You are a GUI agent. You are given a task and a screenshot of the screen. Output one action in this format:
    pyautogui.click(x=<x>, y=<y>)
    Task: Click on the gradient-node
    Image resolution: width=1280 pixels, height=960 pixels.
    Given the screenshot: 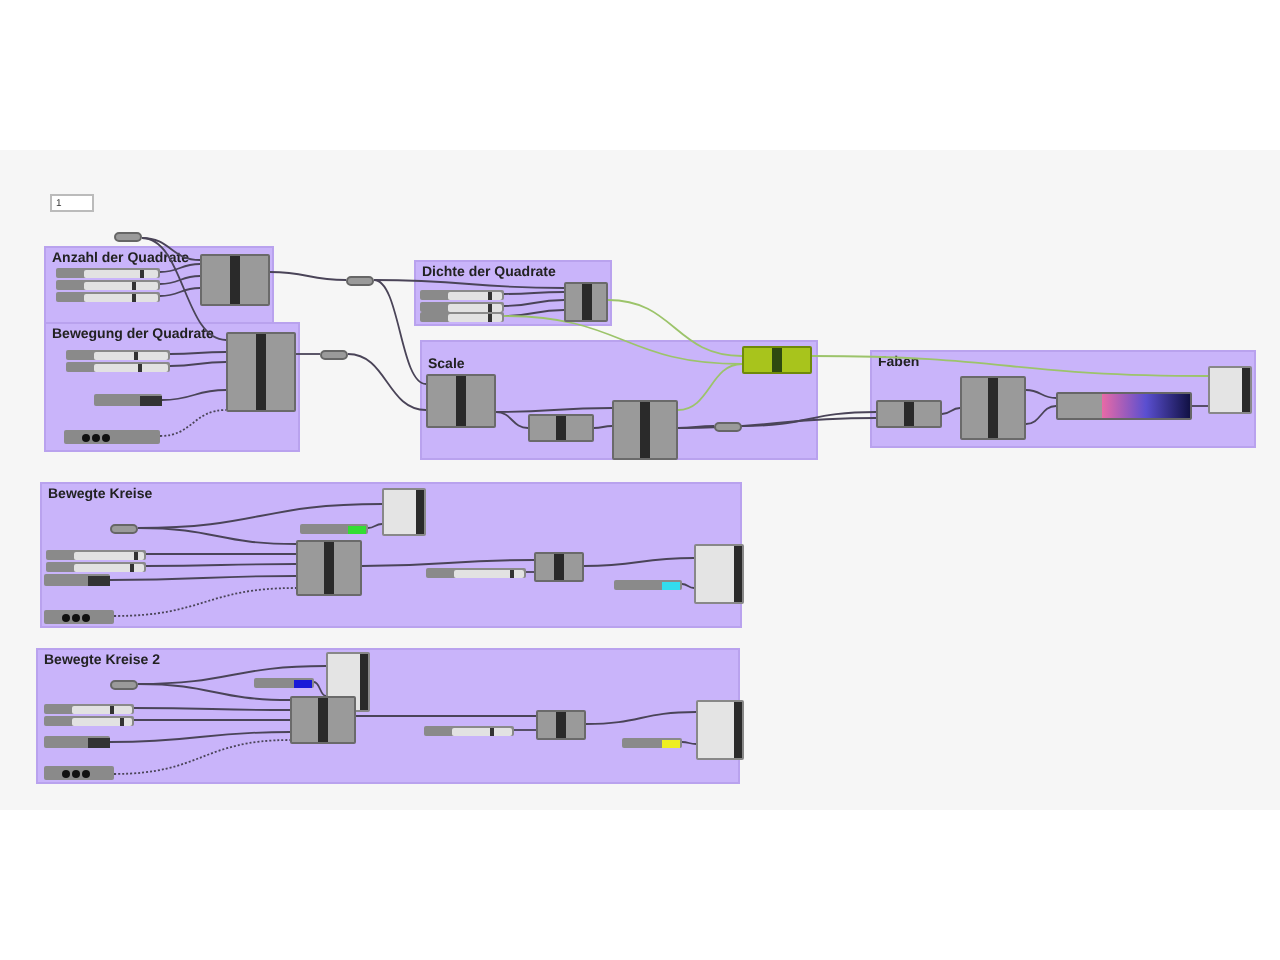 What is the action you would take?
    pyautogui.click(x=1124, y=406)
    